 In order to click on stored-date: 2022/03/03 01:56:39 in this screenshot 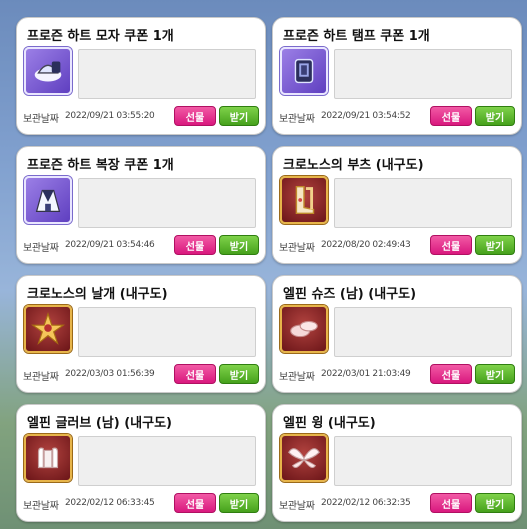, I will do `click(110, 374)`.